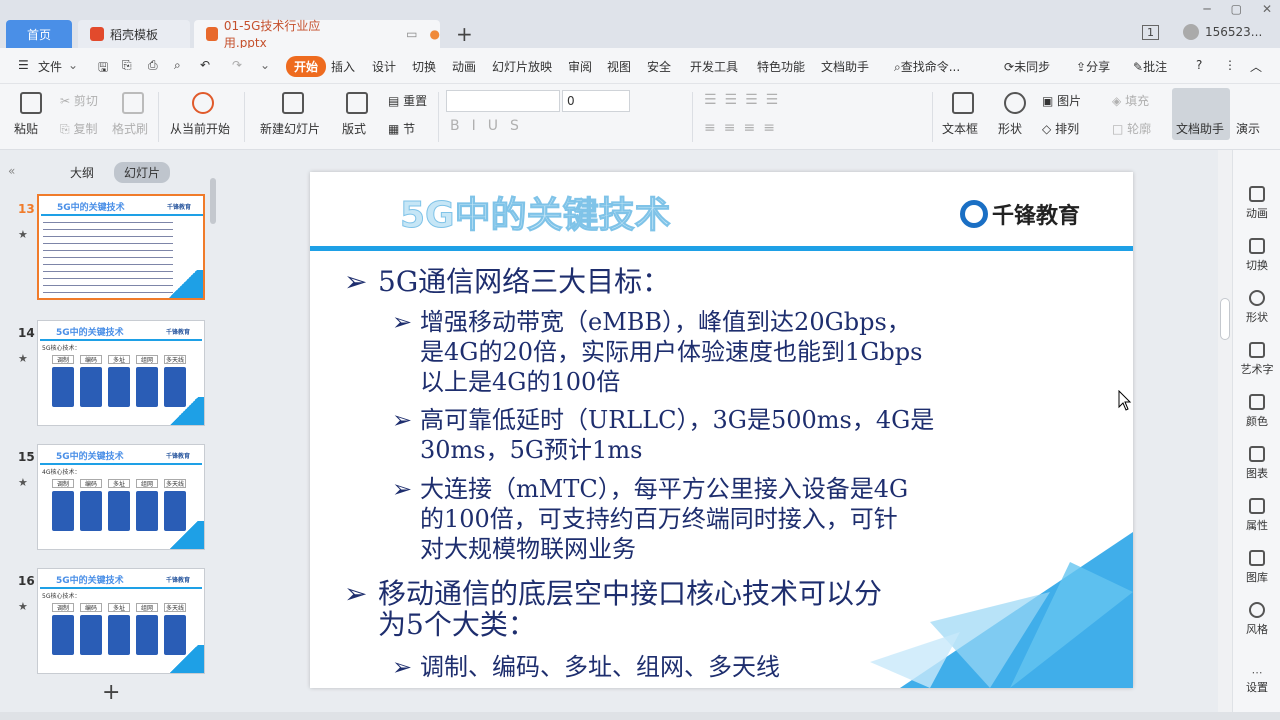 Image resolution: width=1280 pixels, height=720 pixels. What do you see at coordinates (743, 128) in the screenshot?
I see `align-buttons: ≡≡≡≡` at bounding box center [743, 128].